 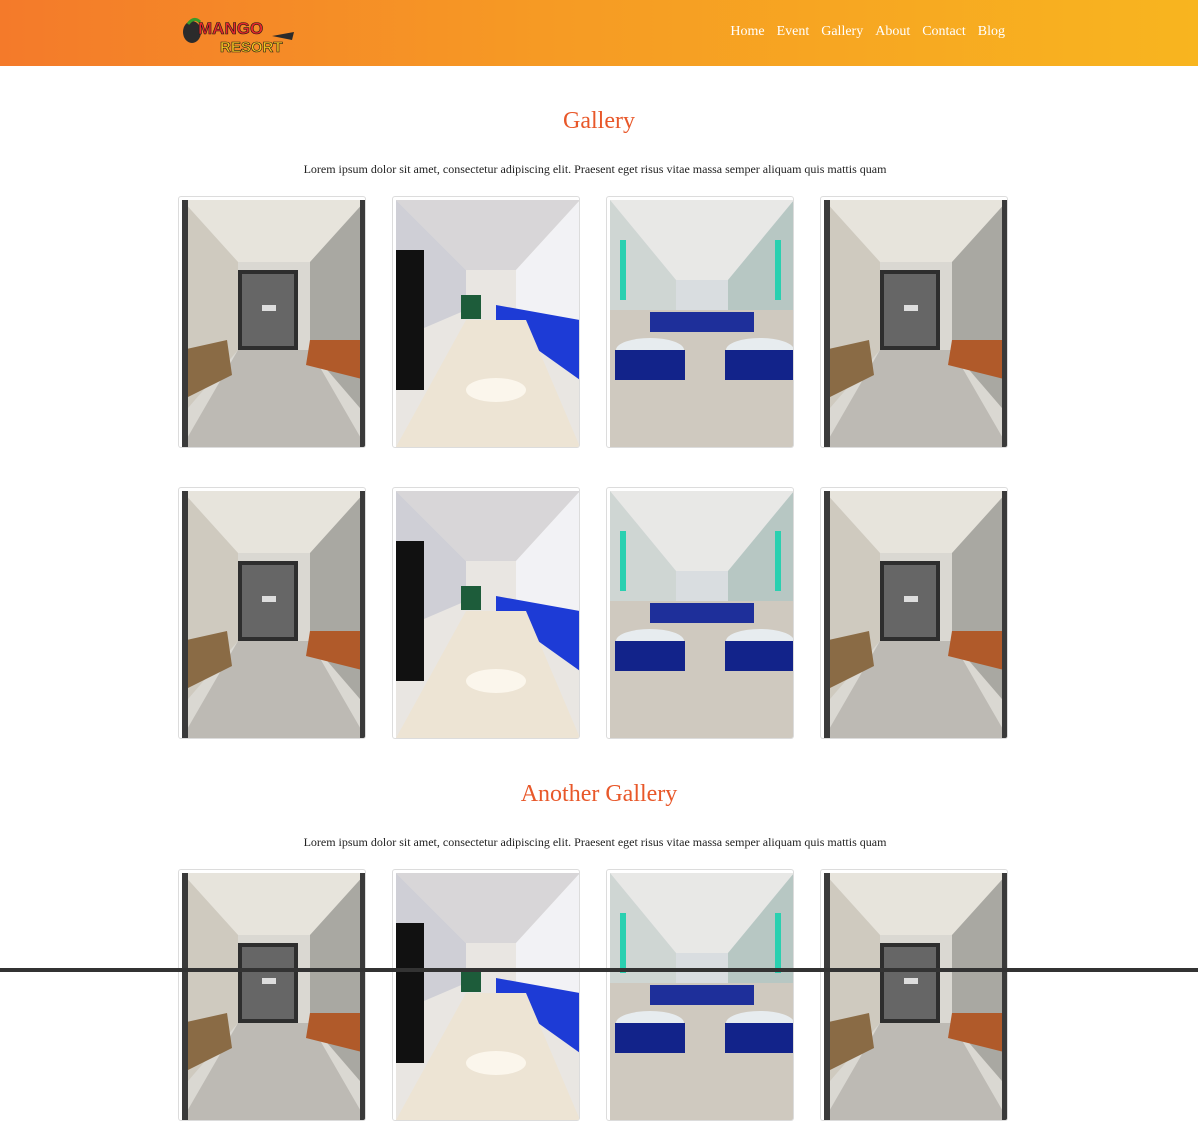 What do you see at coordinates (230, 28) in the screenshot?
I see `svg-text: MANGO` at bounding box center [230, 28].